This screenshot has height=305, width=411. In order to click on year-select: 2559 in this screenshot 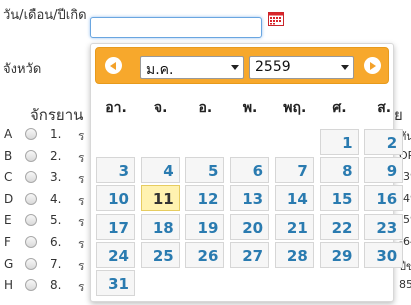, I will do `click(301, 67)`.